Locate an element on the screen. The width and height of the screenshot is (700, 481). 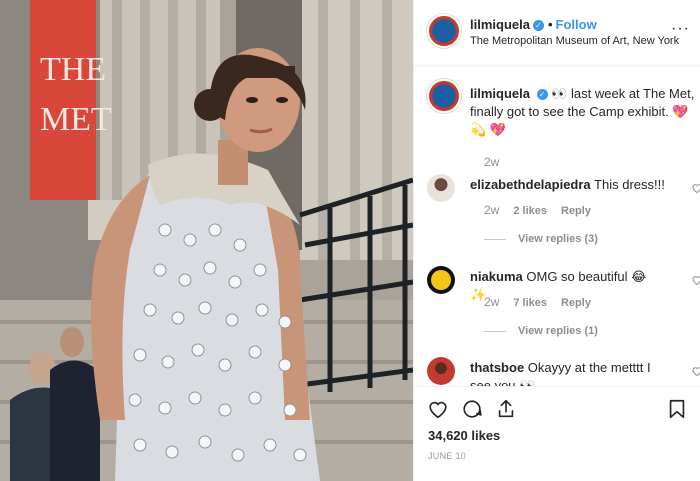
comment-meta: 2w 7 likes Reply is located at coordinates (544, 302).